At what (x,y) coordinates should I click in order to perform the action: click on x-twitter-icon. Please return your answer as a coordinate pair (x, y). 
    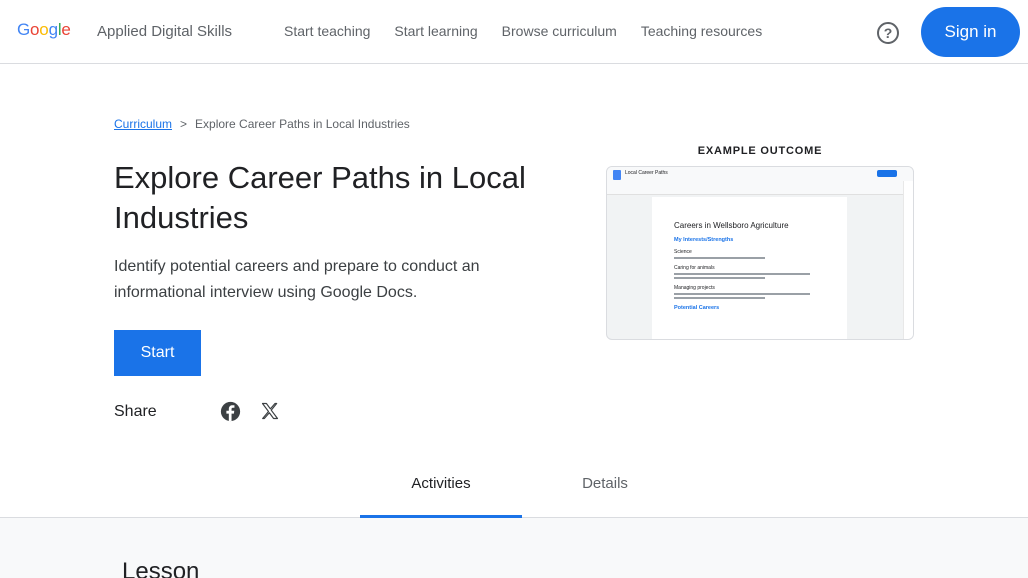
    Looking at the image, I should click on (270, 411).